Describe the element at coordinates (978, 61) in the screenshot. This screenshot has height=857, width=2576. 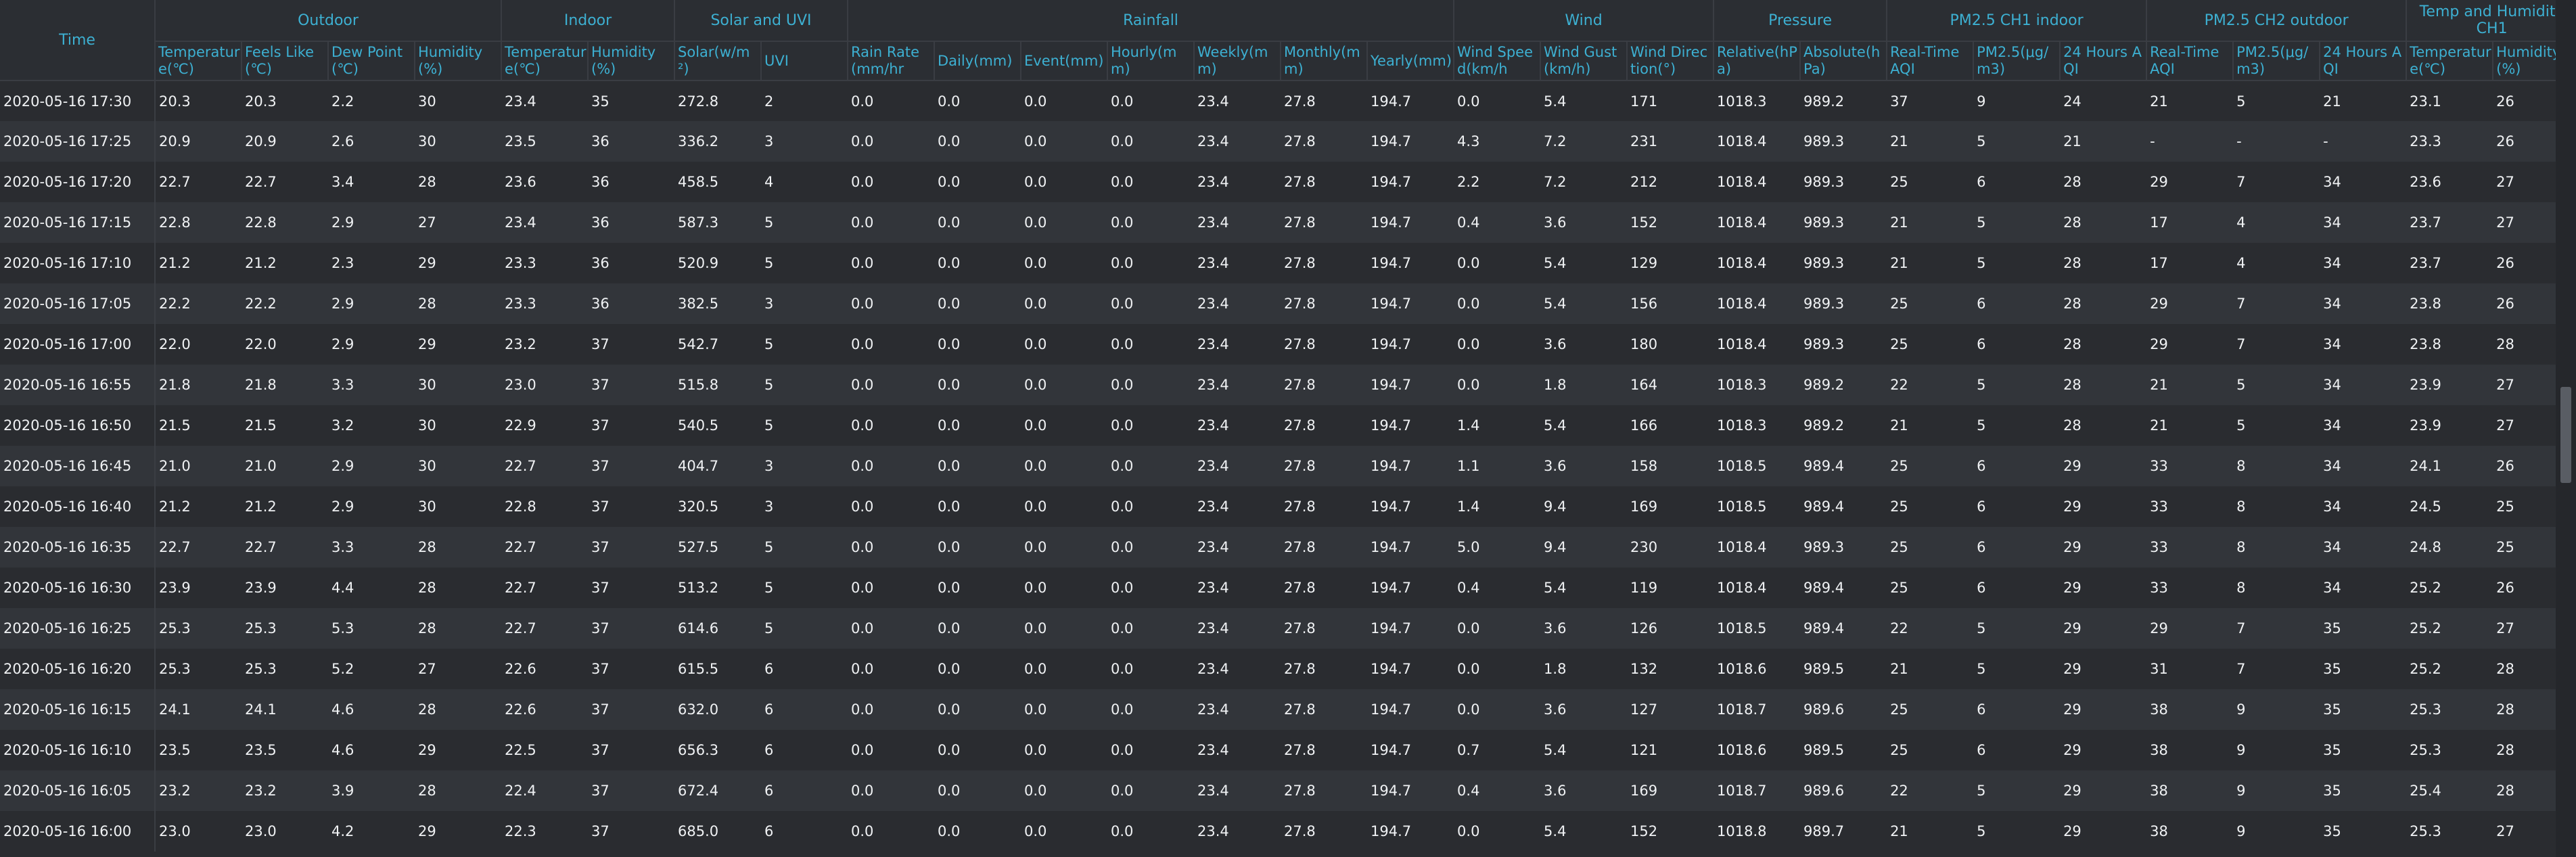
I see `column-header-rainfall-daily-mm: Daily(mm)` at that location.